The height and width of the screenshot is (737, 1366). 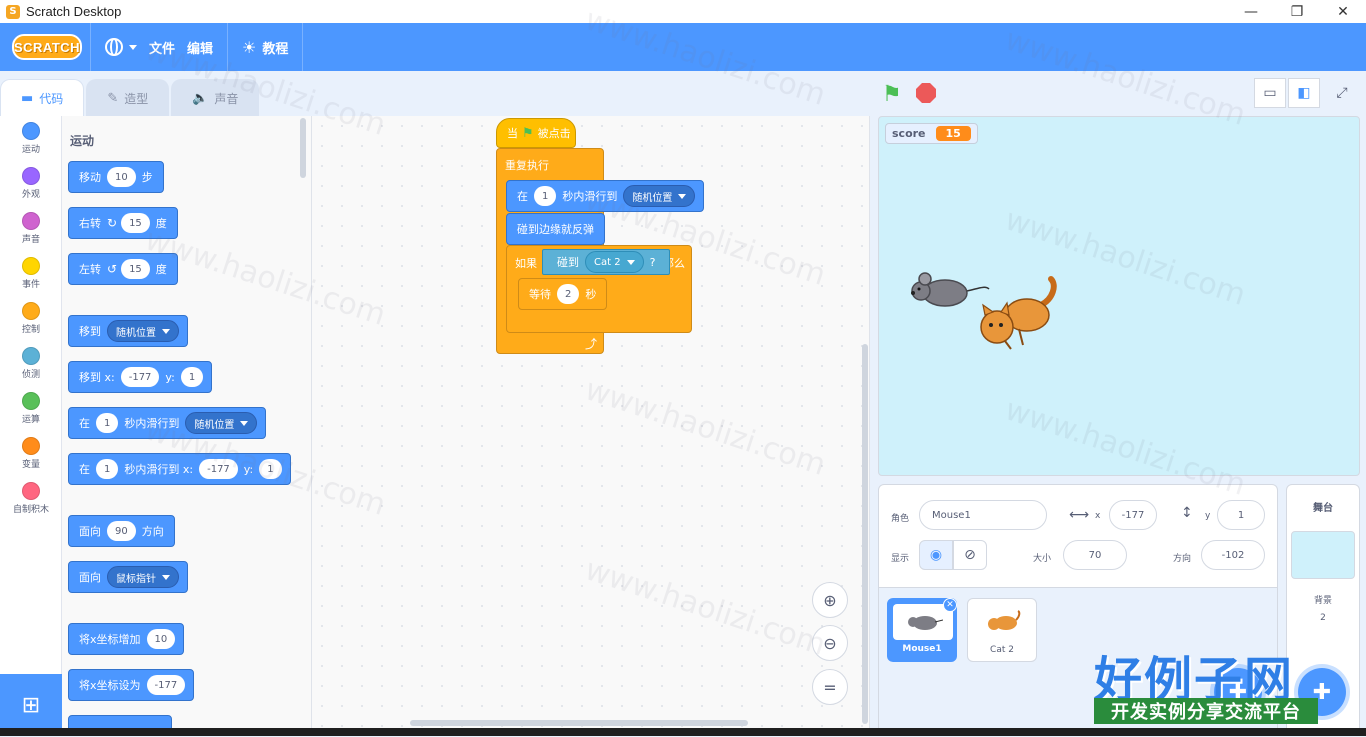 I want to click on block-point-direction: 面向 90 方向, so click(x=121, y=531).